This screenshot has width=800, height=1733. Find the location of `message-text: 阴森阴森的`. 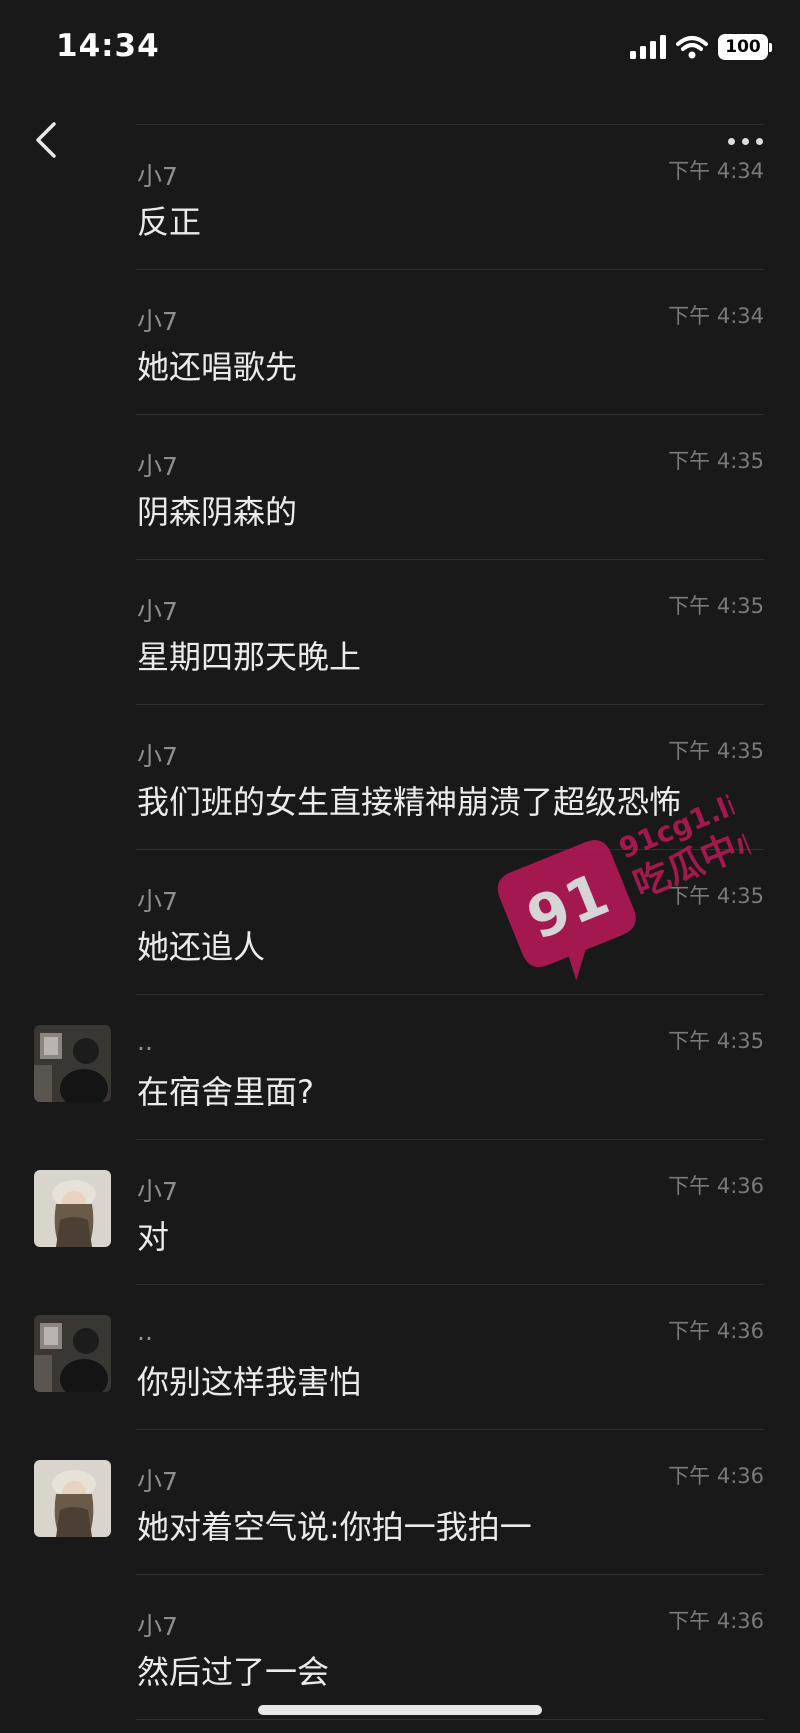

message-text: 阴森阴森的 is located at coordinates (217, 512).